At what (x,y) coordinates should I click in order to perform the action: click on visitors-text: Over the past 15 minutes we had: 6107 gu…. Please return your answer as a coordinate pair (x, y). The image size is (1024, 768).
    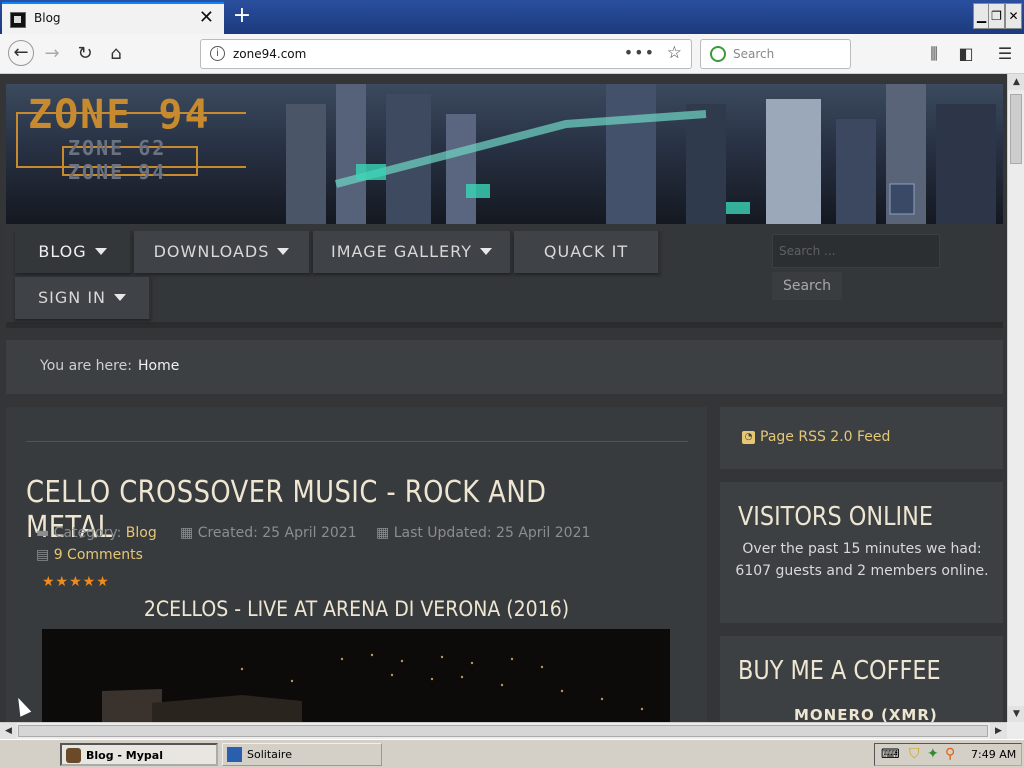
    Looking at the image, I should click on (862, 560).